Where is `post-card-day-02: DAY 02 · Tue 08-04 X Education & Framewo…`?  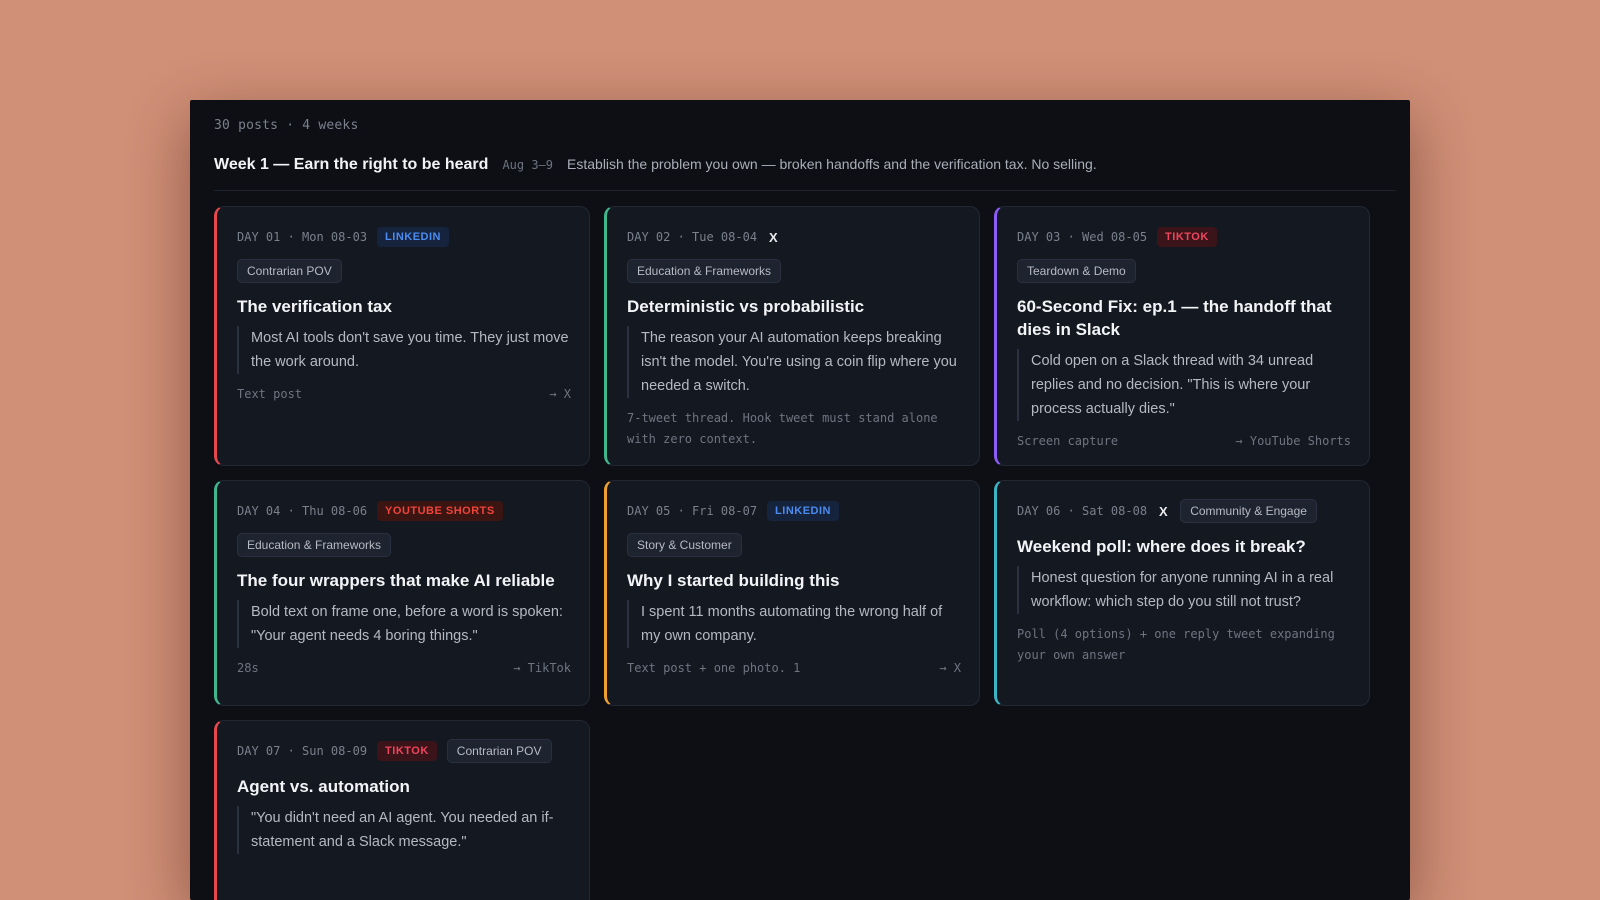
post-card-day-02: DAY 02 · Tue 08-04 X Education & Framewo… is located at coordinates (792, 336).